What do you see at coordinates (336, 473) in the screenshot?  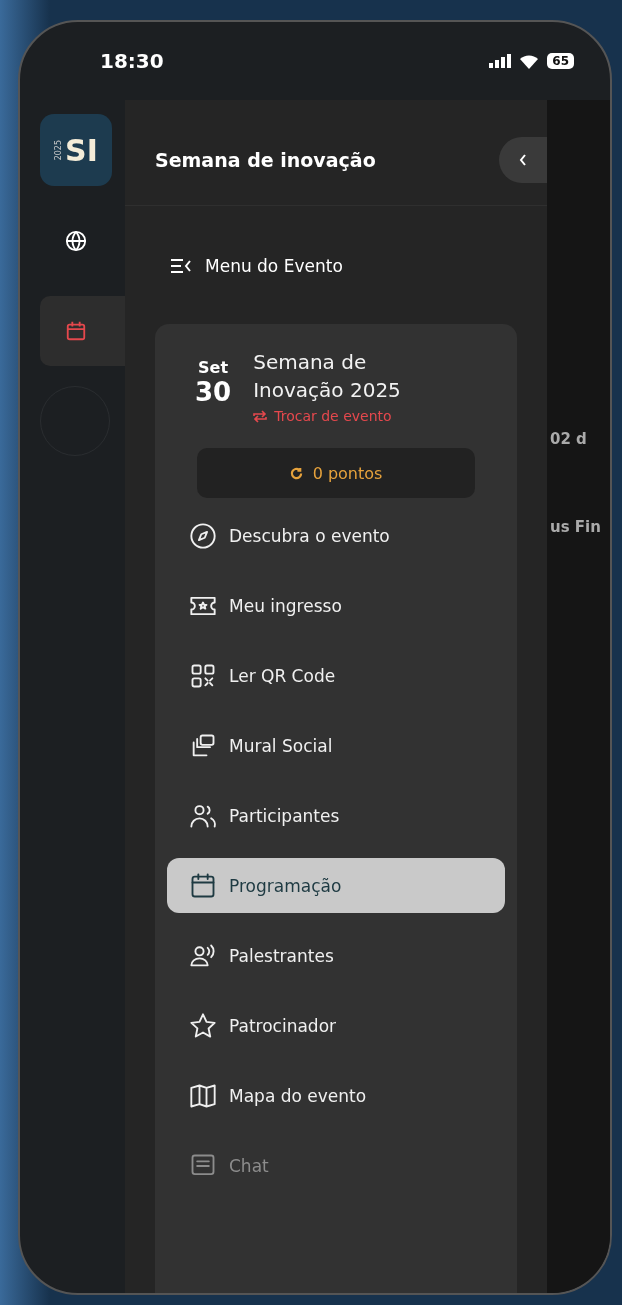 I see `points-badge: 0 pontos` at bounding box center [336, 473].